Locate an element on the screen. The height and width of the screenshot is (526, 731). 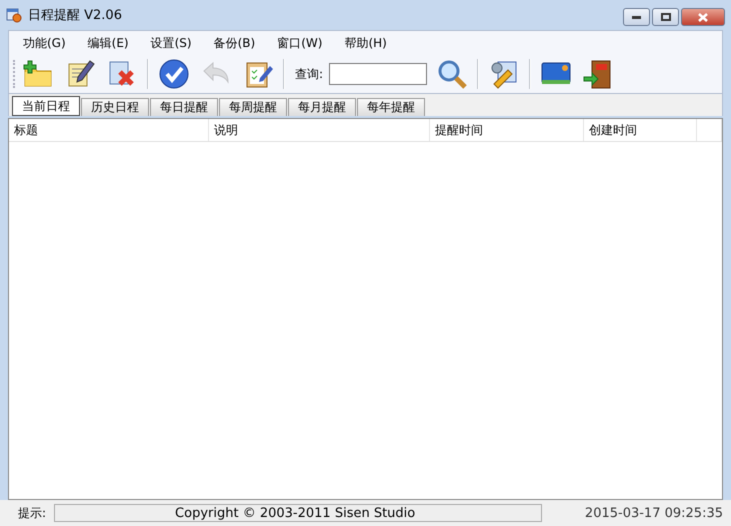
menu-item: 功能(G) is located at coordinates (44, 43).